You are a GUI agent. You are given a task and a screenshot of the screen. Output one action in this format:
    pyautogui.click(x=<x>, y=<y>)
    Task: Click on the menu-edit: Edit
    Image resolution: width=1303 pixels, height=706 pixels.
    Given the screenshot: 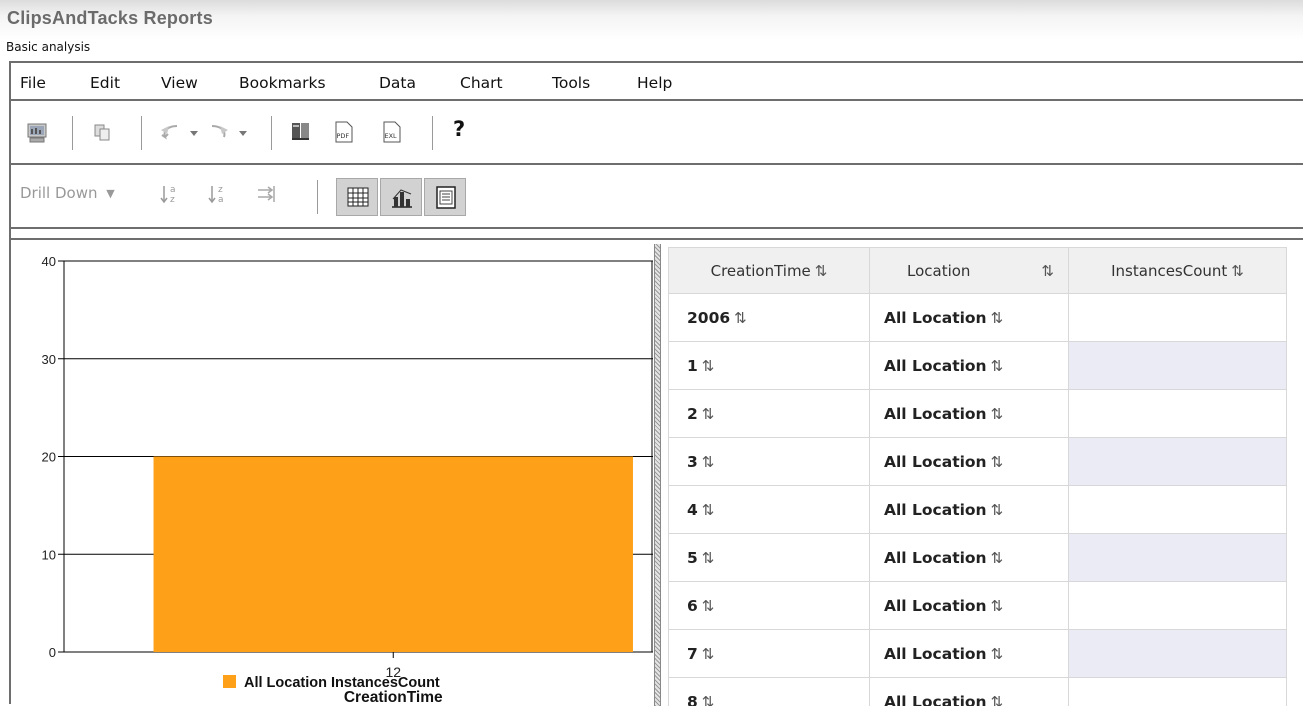 What is the action you would take?
    pyautogui.click(x=105, y=83)
    